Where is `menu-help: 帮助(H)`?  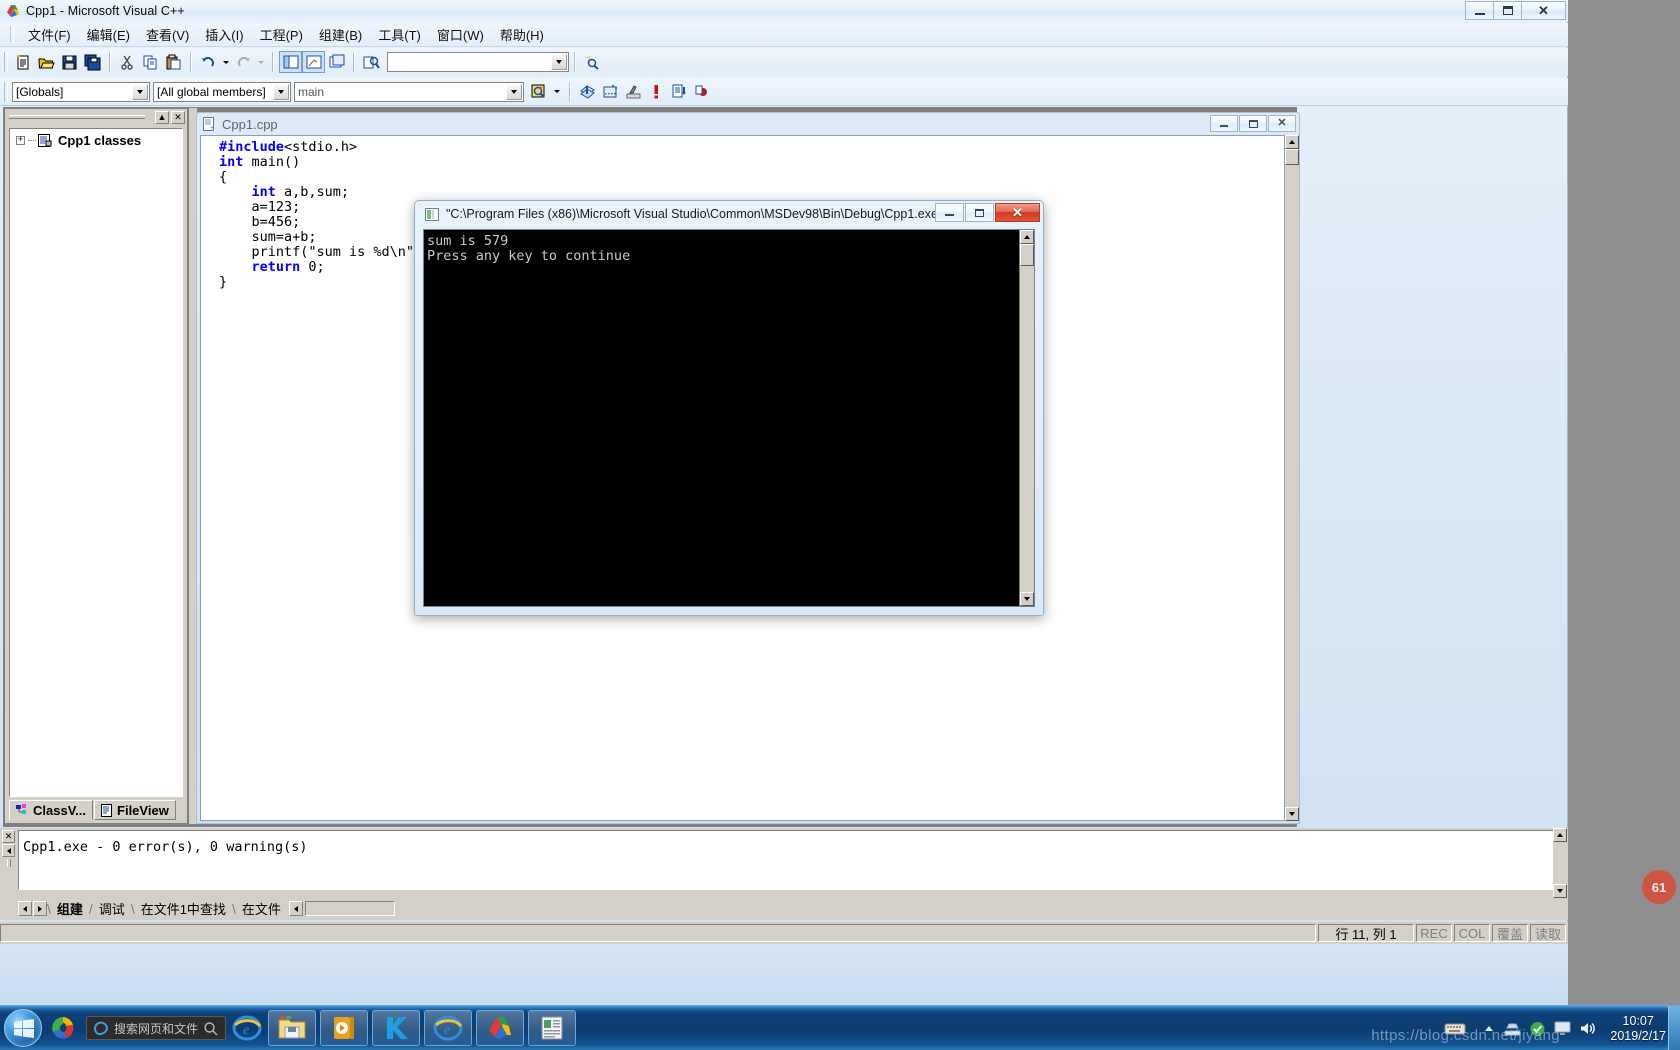
menu-help: 帮助(H) is located at coordinates (522, 34).